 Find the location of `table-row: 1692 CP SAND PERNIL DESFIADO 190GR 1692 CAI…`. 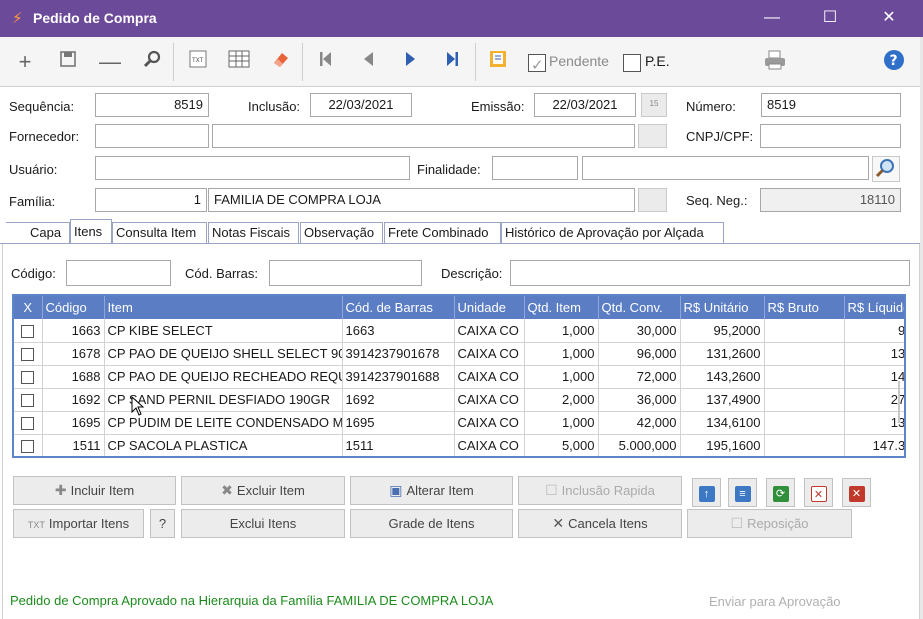

table-row: 1692 CP SAND PERNIL DESFIADO 190GR 1692 CAI… is located at coordinates (459, 400).